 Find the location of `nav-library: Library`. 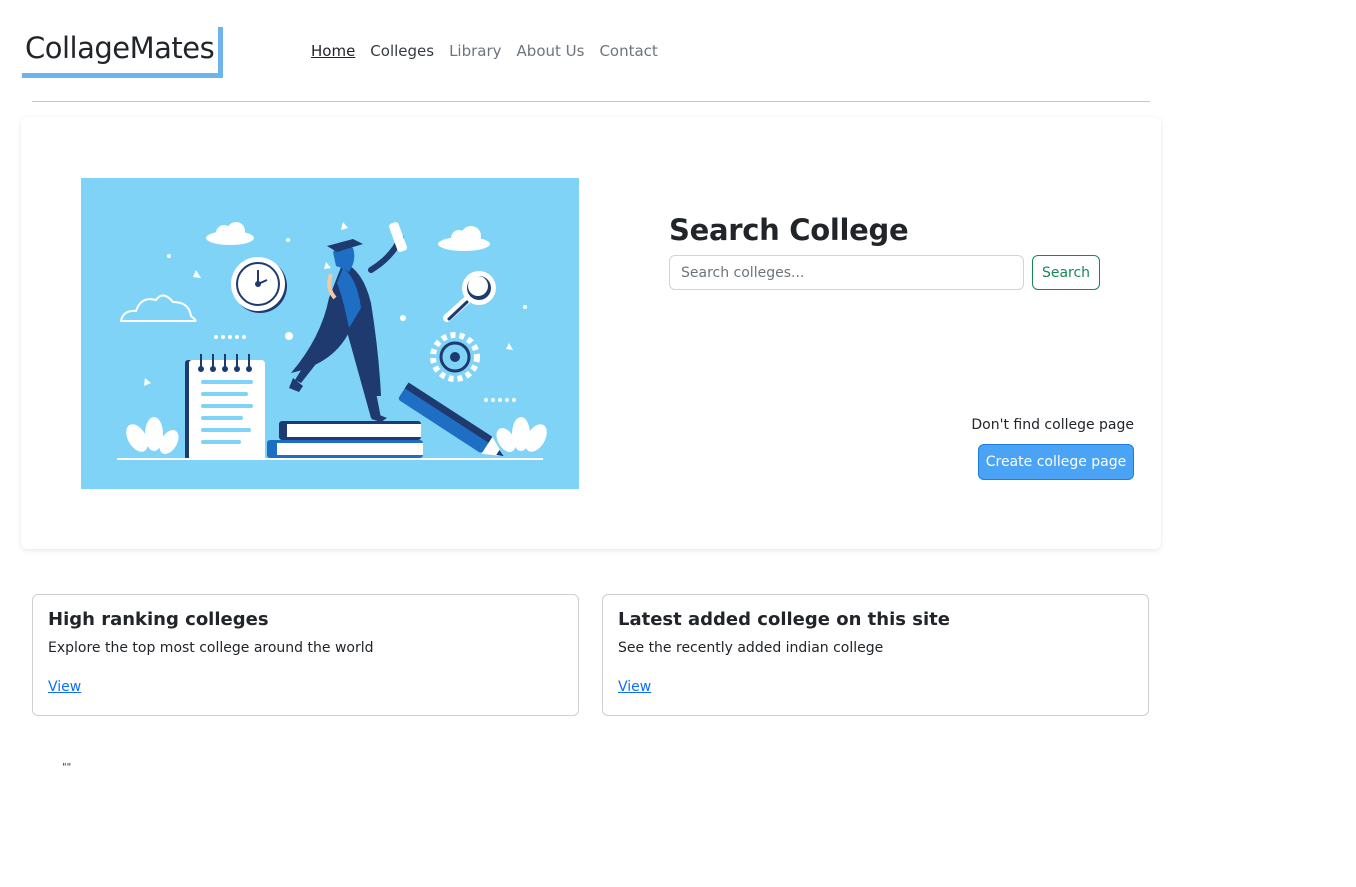

nav-library: Library is located at coordinates (475, 51).